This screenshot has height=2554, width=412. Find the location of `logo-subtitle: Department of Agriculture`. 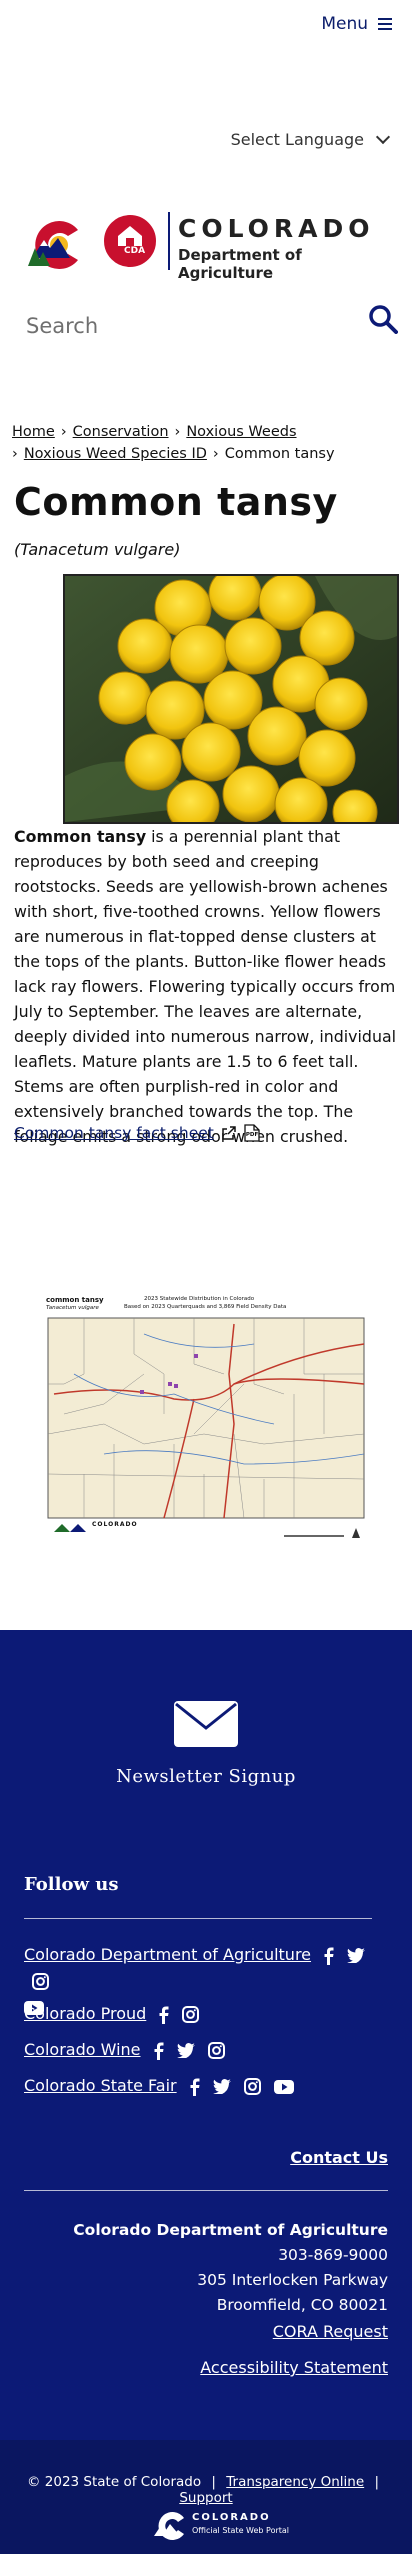

logo-subtitle: Department of Agriculture is located at coordinates (240, 264).